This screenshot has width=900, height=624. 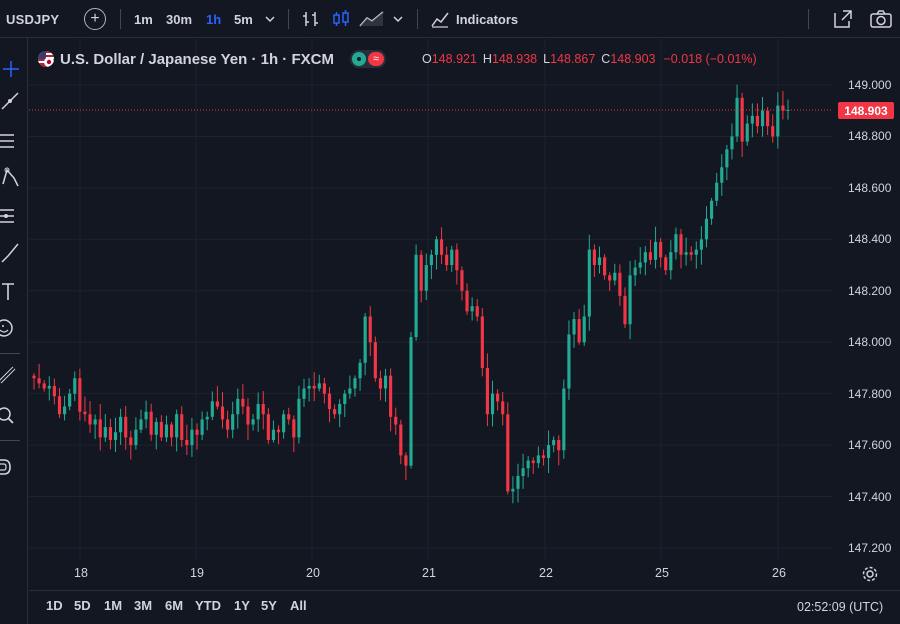 What do you see at coordinates (174, 605) in the screenshot?
I see `range-button-6m: 6M` at bounding box center [174, 605].